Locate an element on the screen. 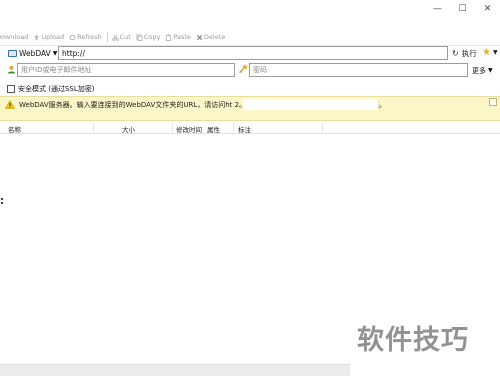  more-label: 更多 is located at coordinates (479, 70).